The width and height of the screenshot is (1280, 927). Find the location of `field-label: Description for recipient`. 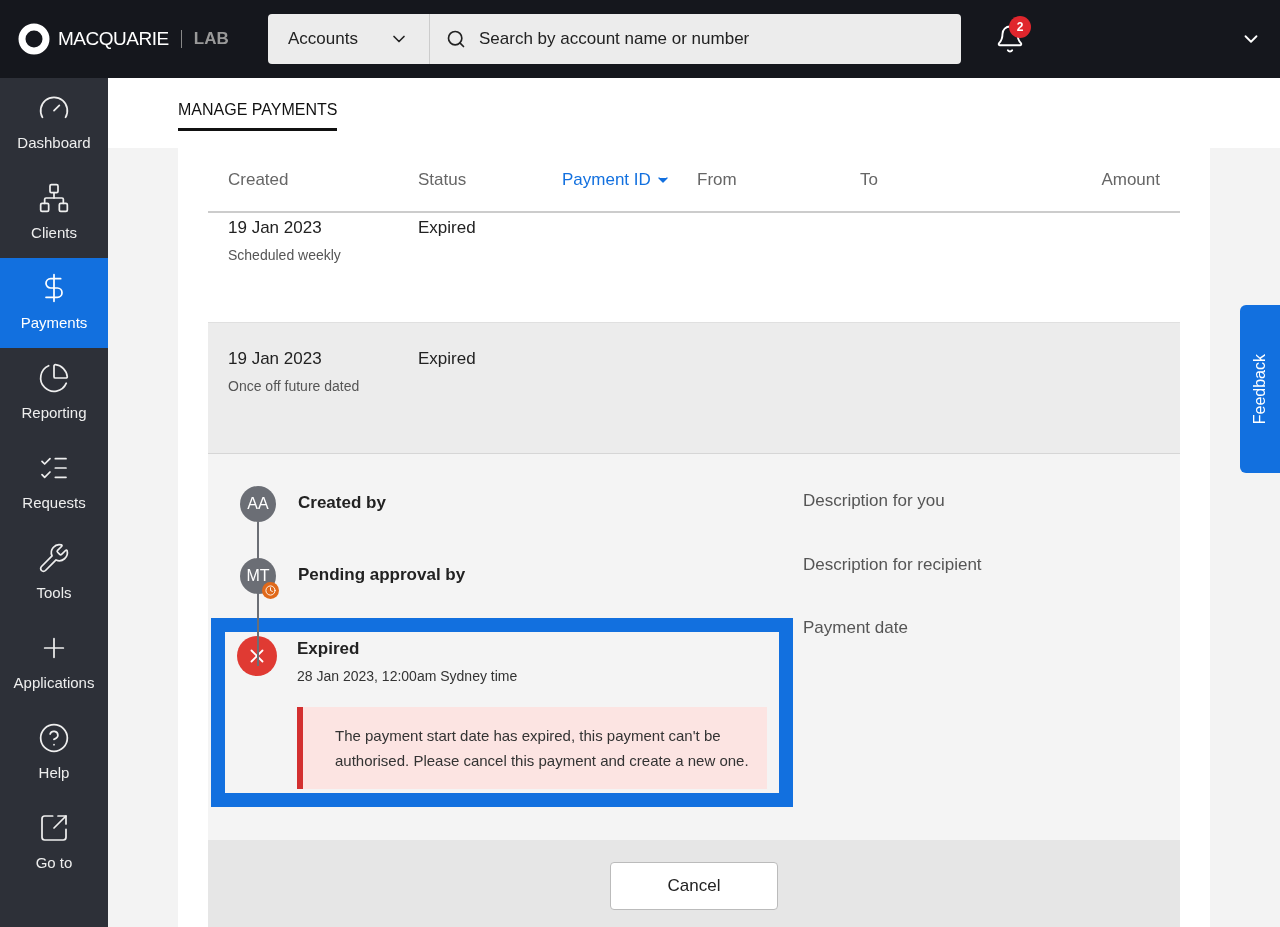

field-label: Description for recipient is located at coordinates (892, 564).